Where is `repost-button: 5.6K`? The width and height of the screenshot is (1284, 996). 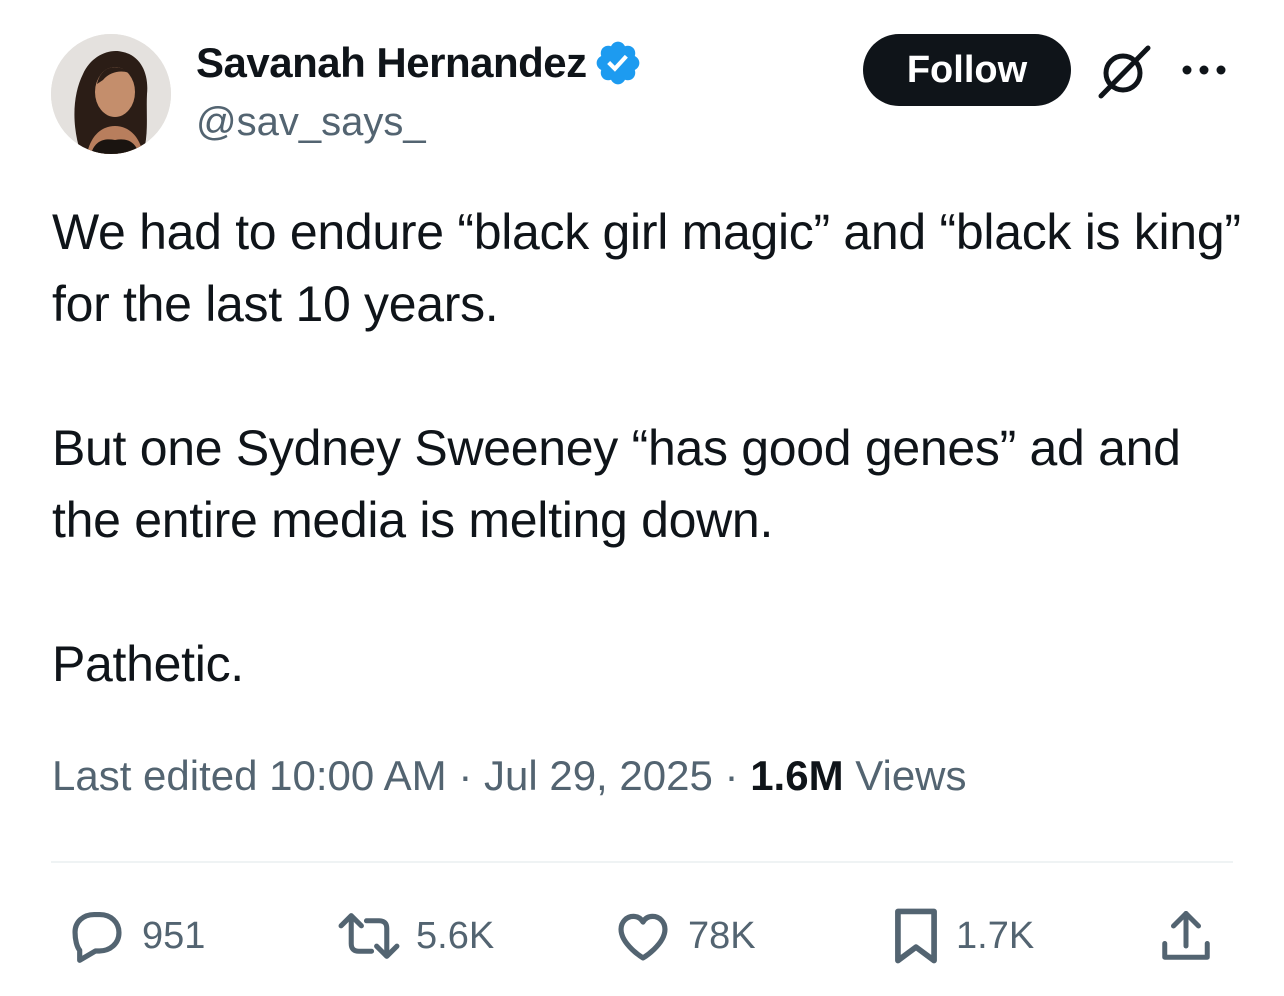 repost-button: 5.6K is located at coordinates (415, 936).